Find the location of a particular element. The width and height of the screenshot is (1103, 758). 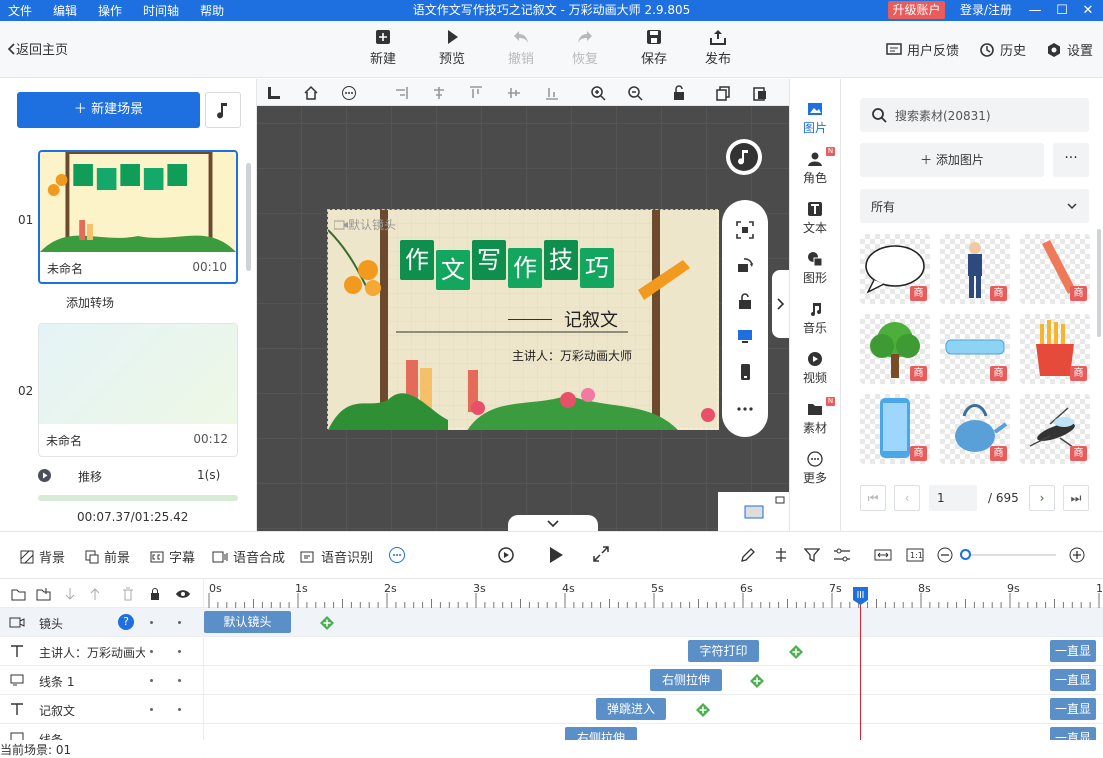

add-image-button: ＋ 添加图片 is located at coordinates (952, 160).